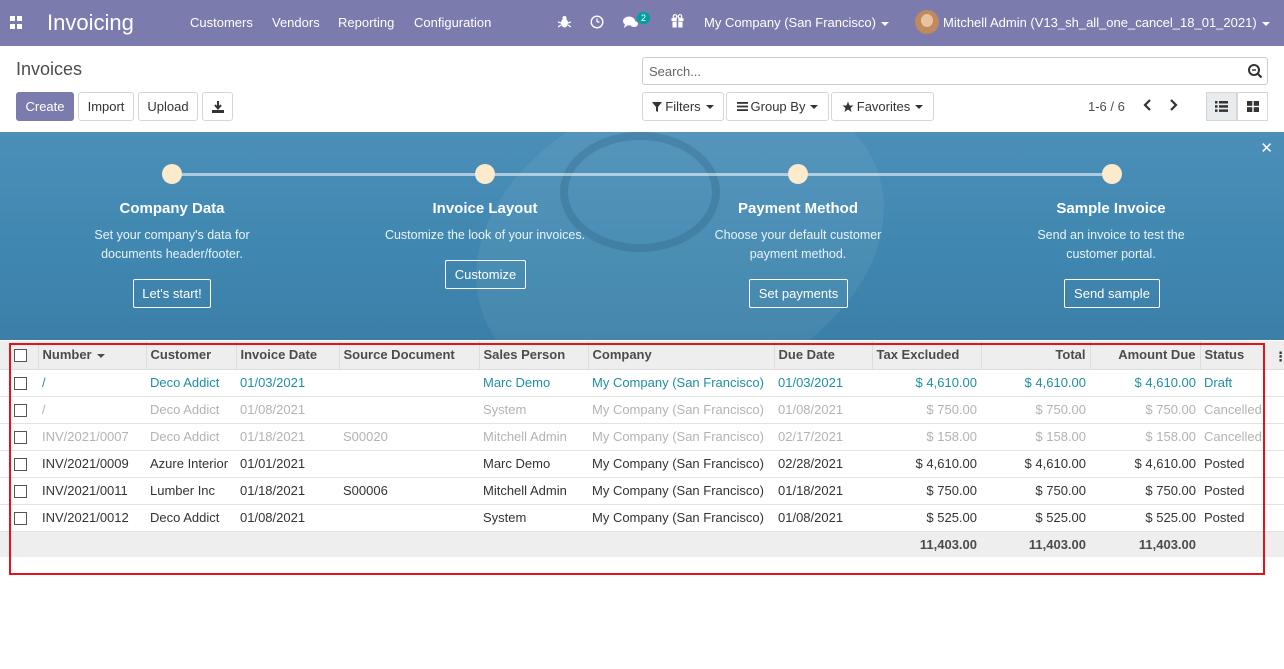 This screenshot has height=669, width=1284. Describe the element at coordinates (409, 355) in the screenshot. I see `column-header-source-document: Source Document` at that location.